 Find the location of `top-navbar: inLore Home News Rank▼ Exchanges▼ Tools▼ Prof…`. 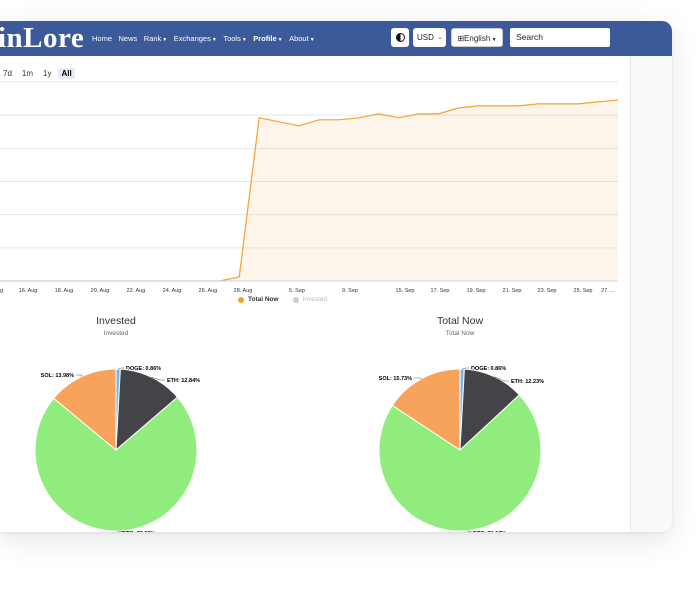

top-navbar: inLore Home News Rank▼ Exchanges▼ Tools▼ Prof… is located at coordinates (336, 38).